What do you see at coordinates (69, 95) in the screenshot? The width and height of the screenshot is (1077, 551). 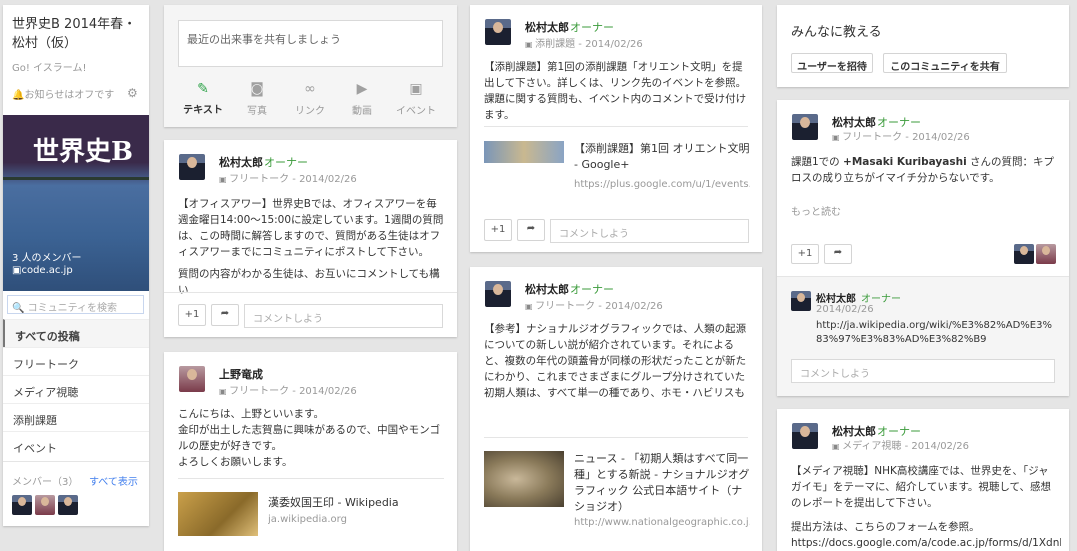 I see `notification-label: お知らせはオフです` at bounding box center [69, 95].